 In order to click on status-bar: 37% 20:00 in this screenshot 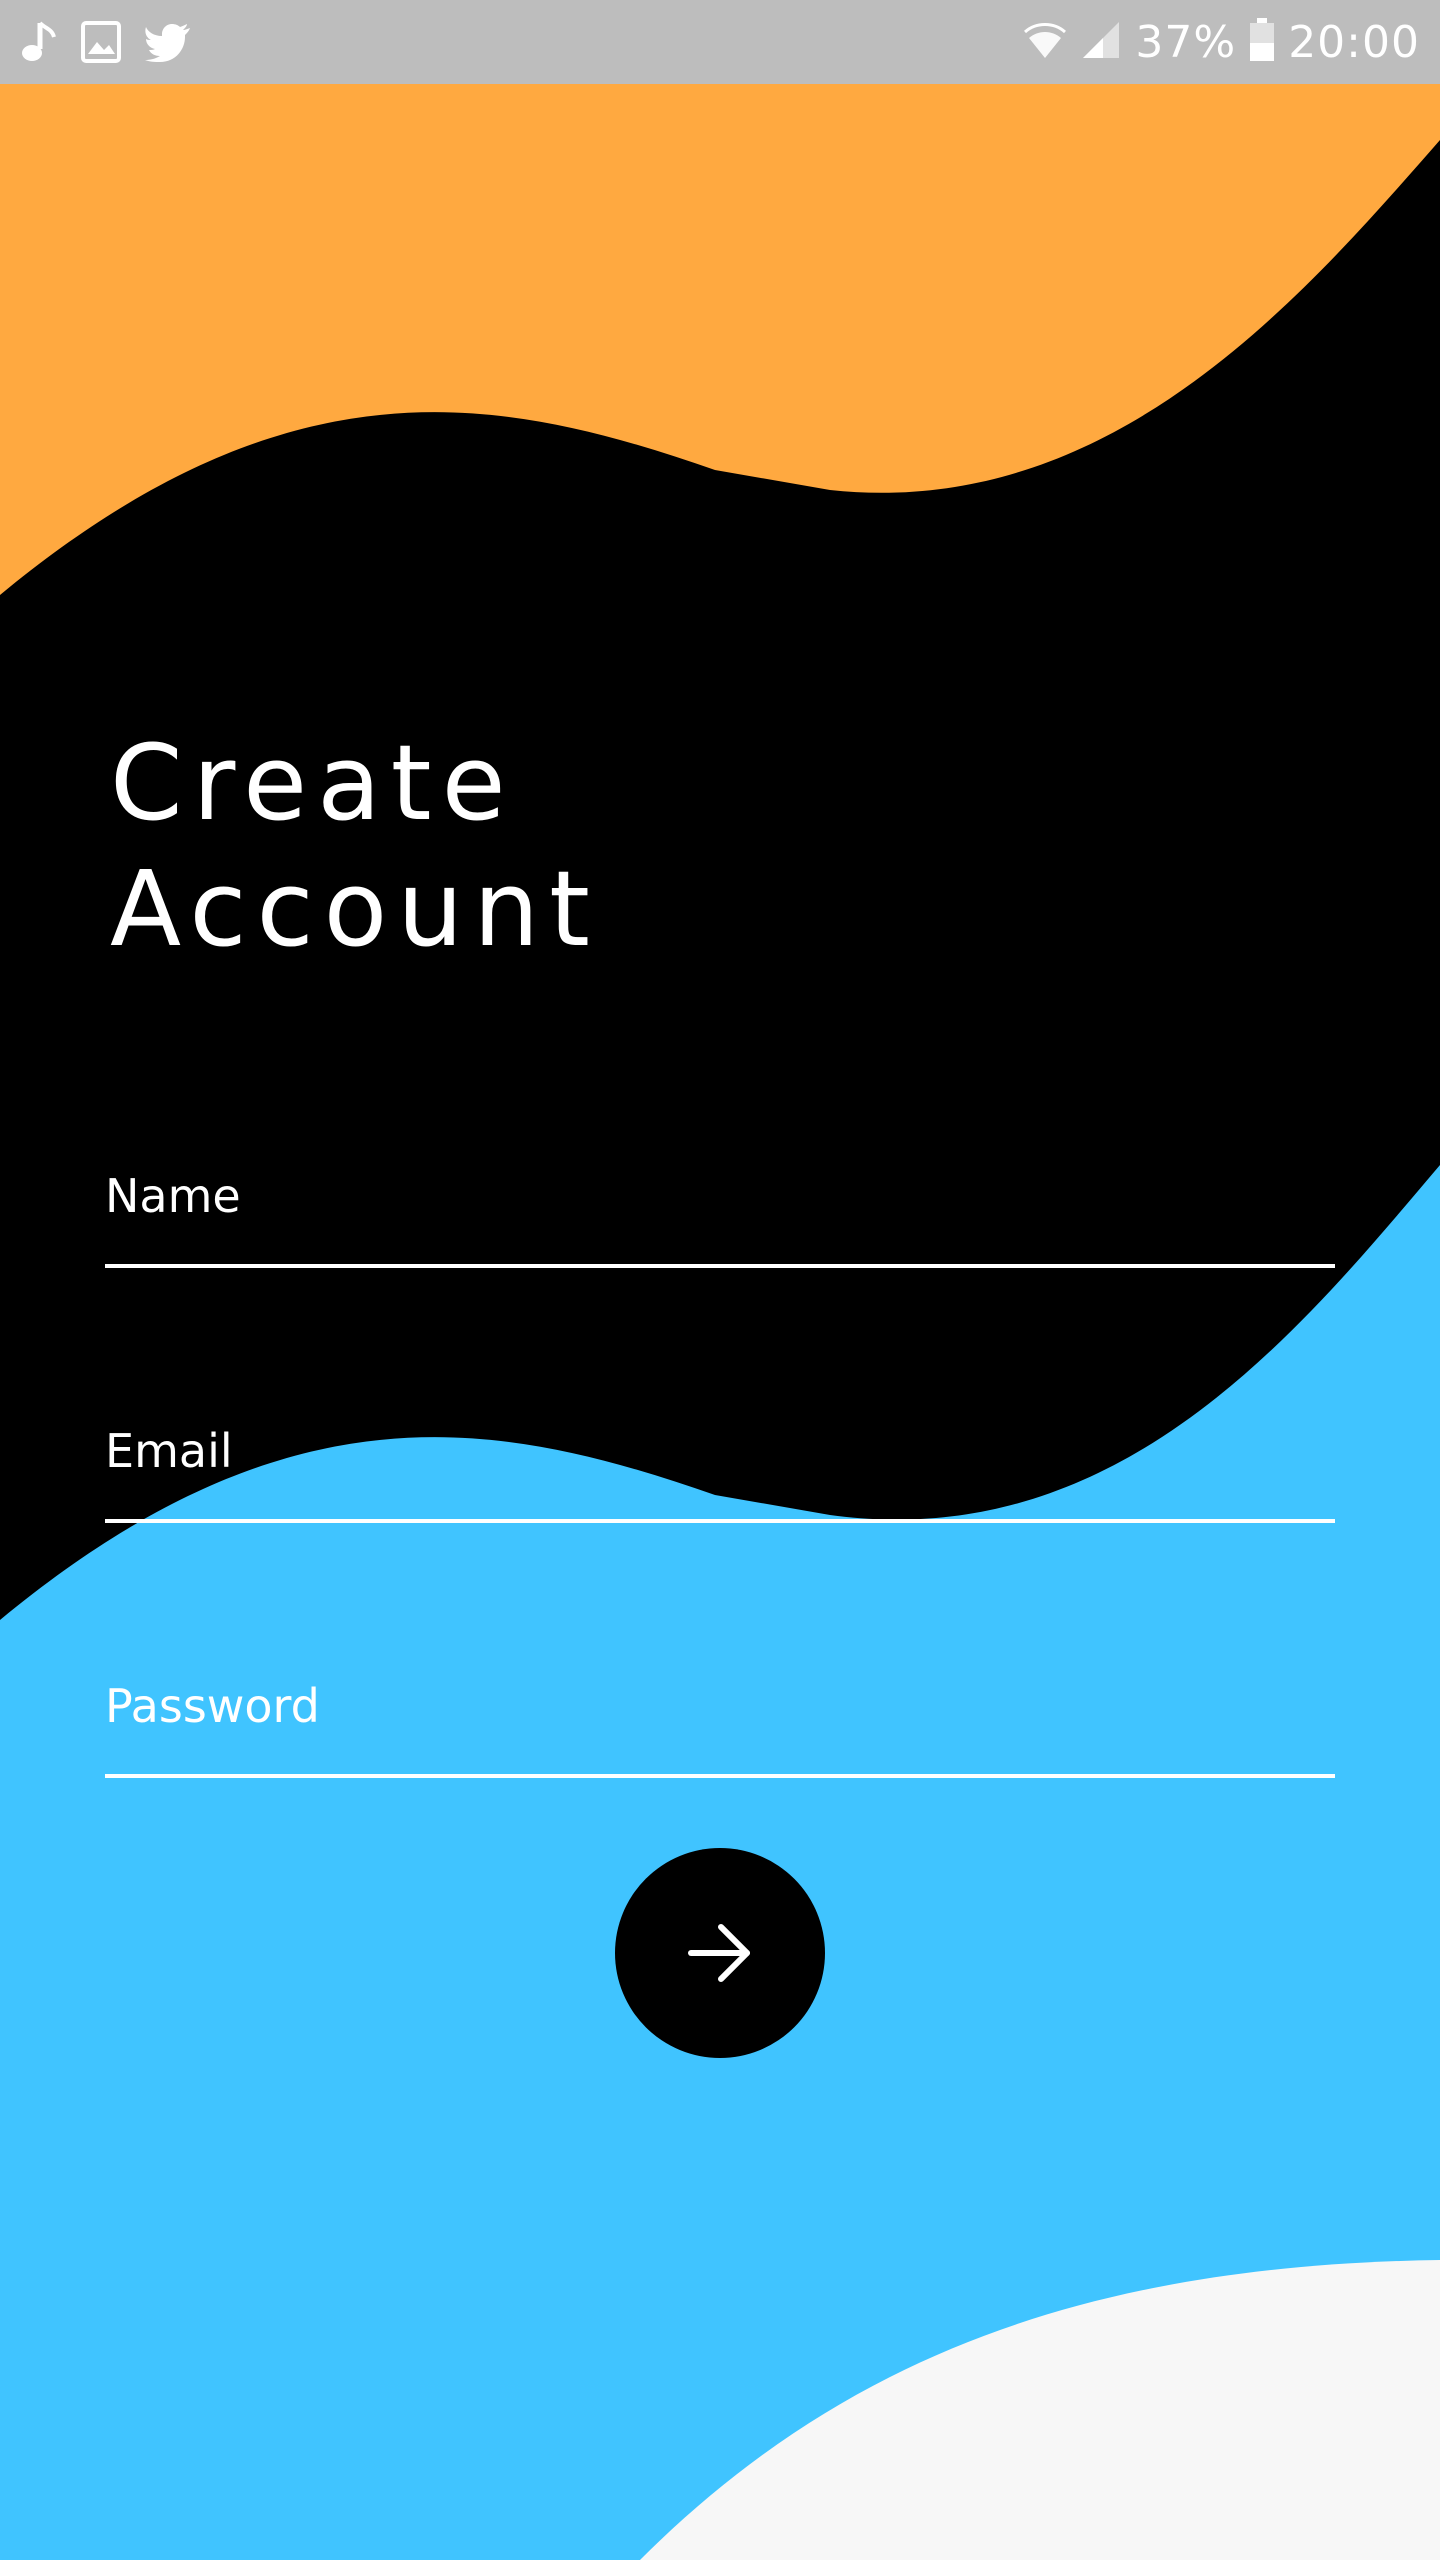, I will do `click(720, 42)`.